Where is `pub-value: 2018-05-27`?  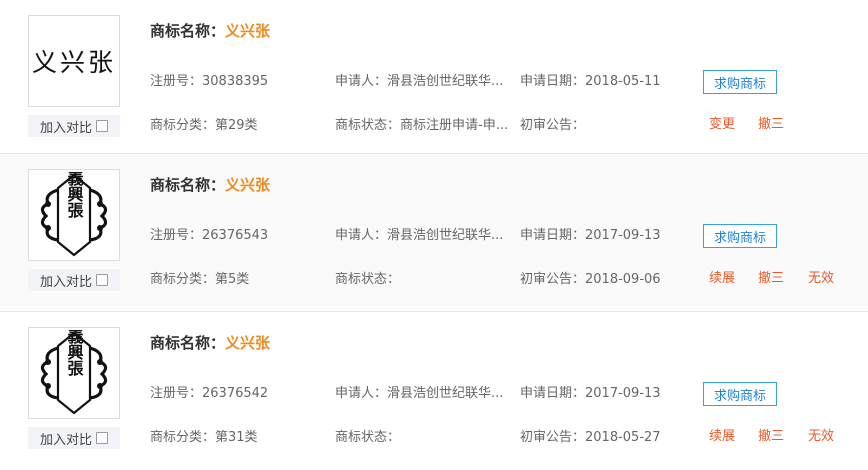 pub-value: 2018-05-27 is located at coordinates (623, 437).